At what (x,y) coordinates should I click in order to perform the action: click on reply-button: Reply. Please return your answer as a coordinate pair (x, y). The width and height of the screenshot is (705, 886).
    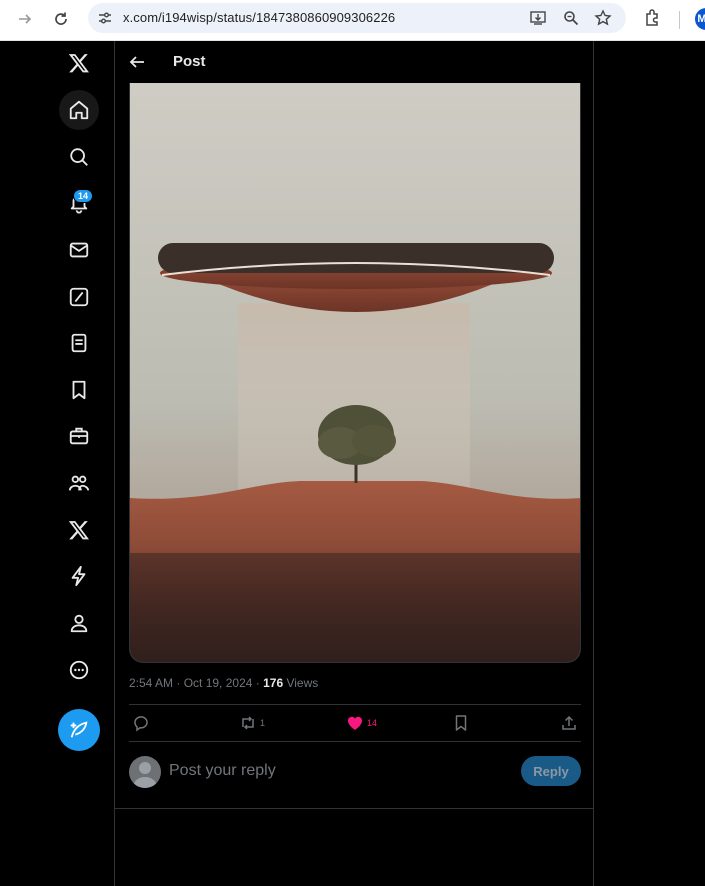
    Looking at the image, I should click on (551, 771).